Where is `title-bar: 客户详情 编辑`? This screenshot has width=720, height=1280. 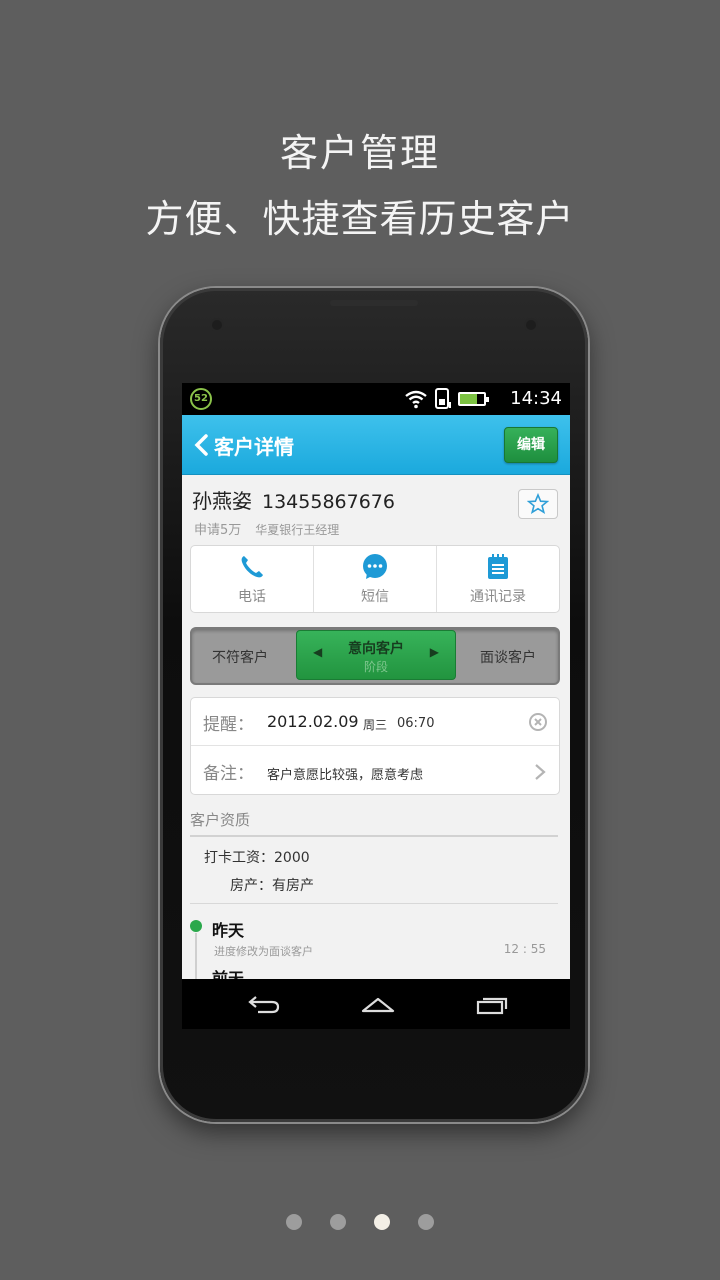
title-bar: 客户详情 编辑 is located at coordinates (376, 445).